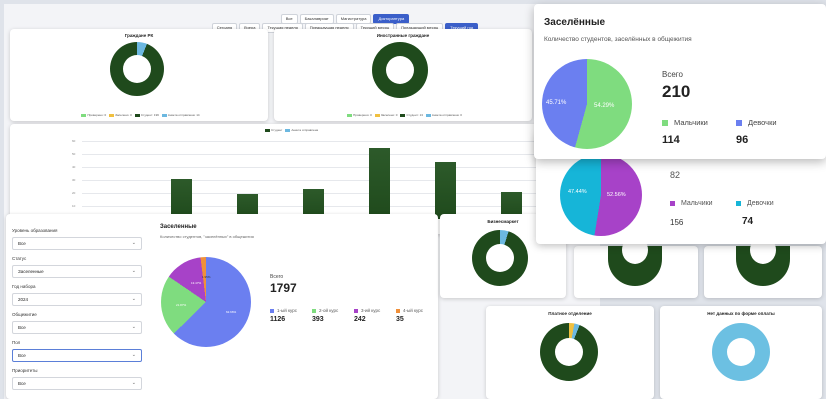 This screenshot has height=399, width=826. What do you see at coordinates (24, 286) in the screenshot?
I see `filter-label: Год набора` at bounding box center [24, 286].